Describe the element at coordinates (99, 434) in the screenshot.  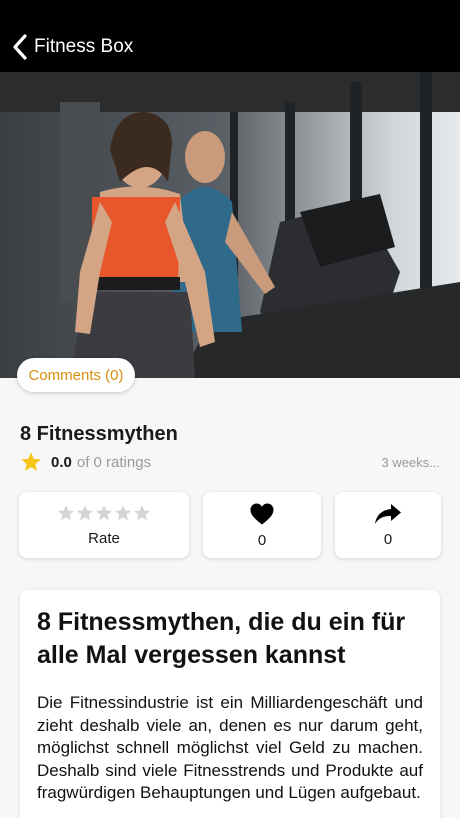
I see `article-title: 8 Fitnessmythen` at that location.